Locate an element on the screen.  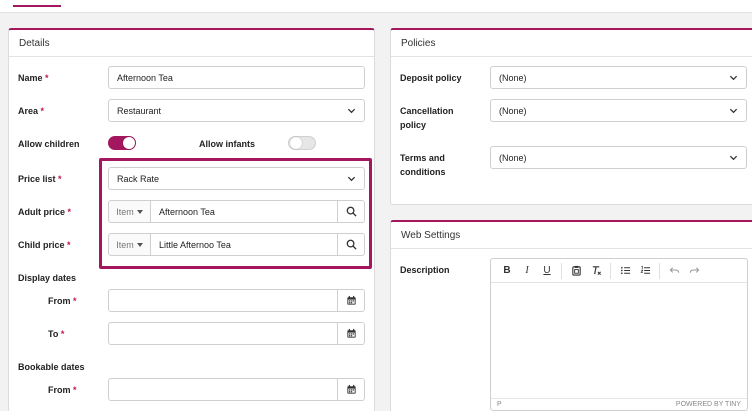
bookable-dates-label: Bookable dates is located at coordinates (51, 367).